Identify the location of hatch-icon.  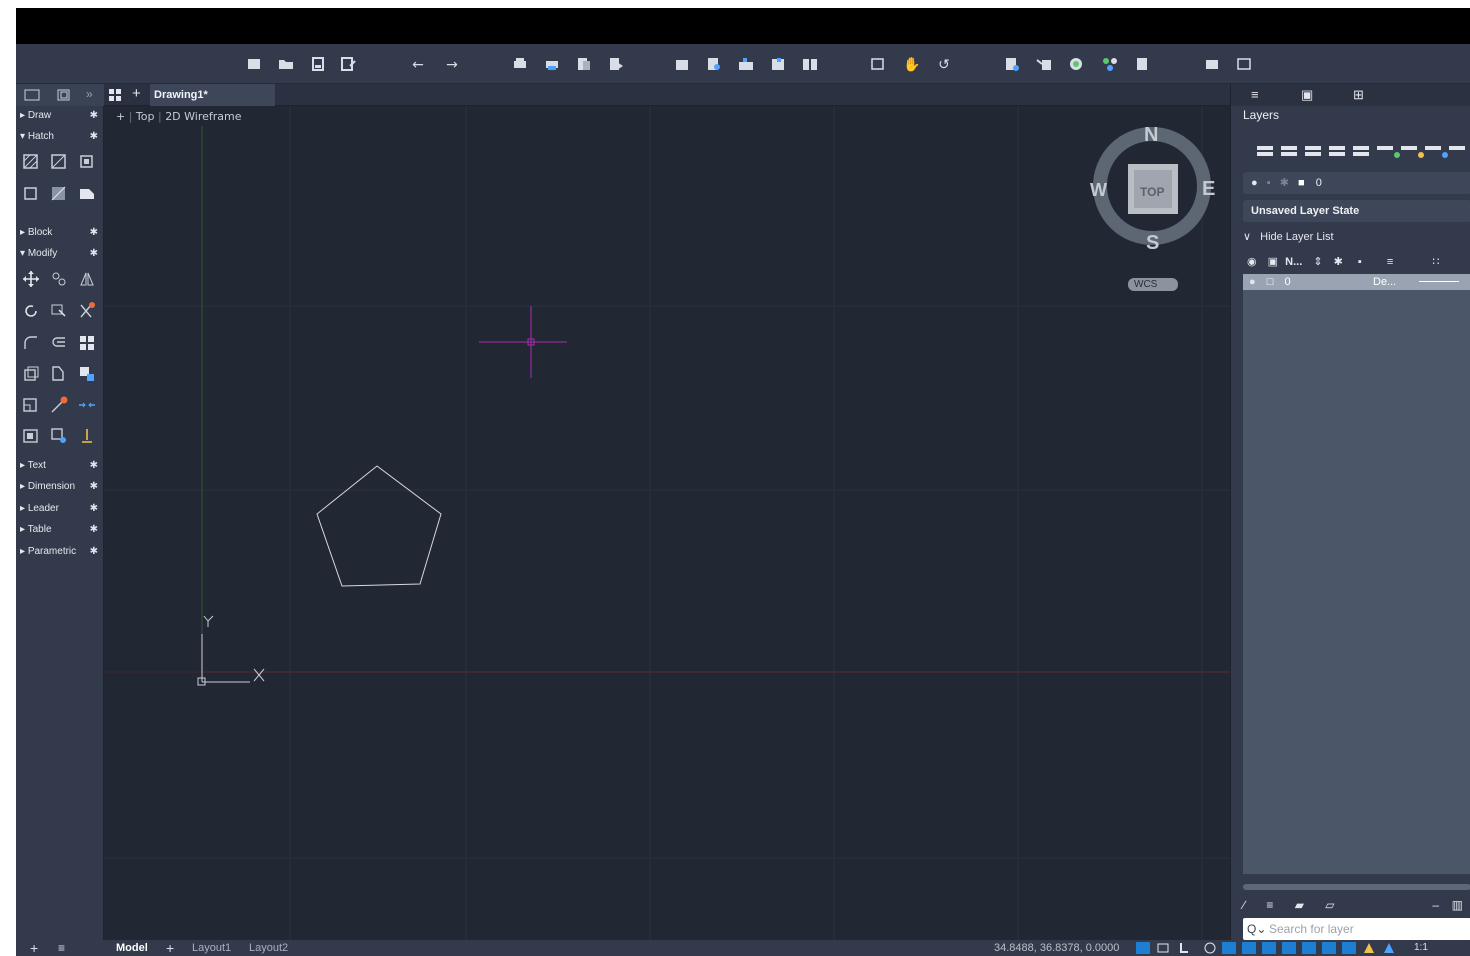
(31, 162).